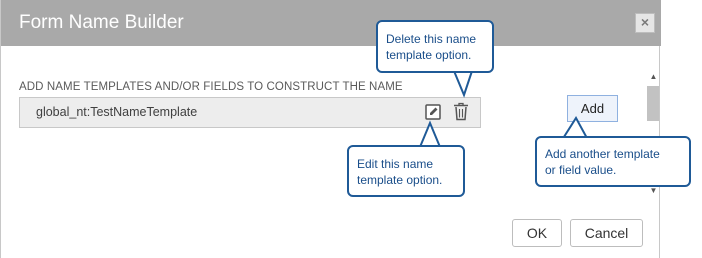 The width and height of the screenshot is (702, 258). What do you see at coordinates (653, 103) in the screenshot?
I see `scrollbar-thumb` at bounding box center [653, 103].